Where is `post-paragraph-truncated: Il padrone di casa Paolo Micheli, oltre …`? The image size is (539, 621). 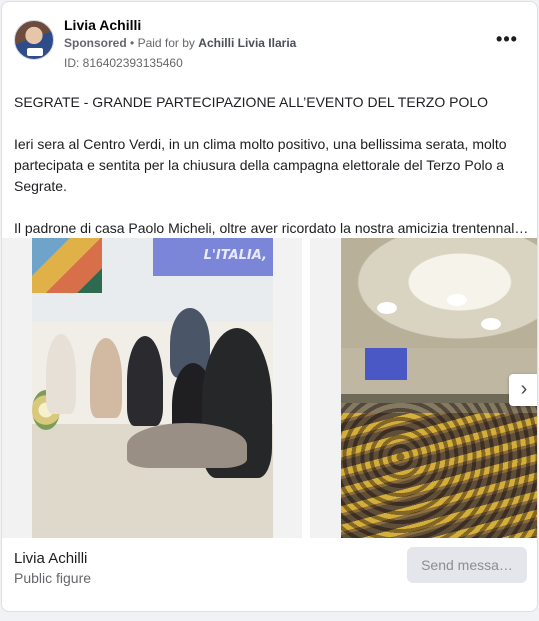
post-paragraph-truncated: Il padrone di casa Paolo Micheli, oltre … is located at coordinates (271, 228).